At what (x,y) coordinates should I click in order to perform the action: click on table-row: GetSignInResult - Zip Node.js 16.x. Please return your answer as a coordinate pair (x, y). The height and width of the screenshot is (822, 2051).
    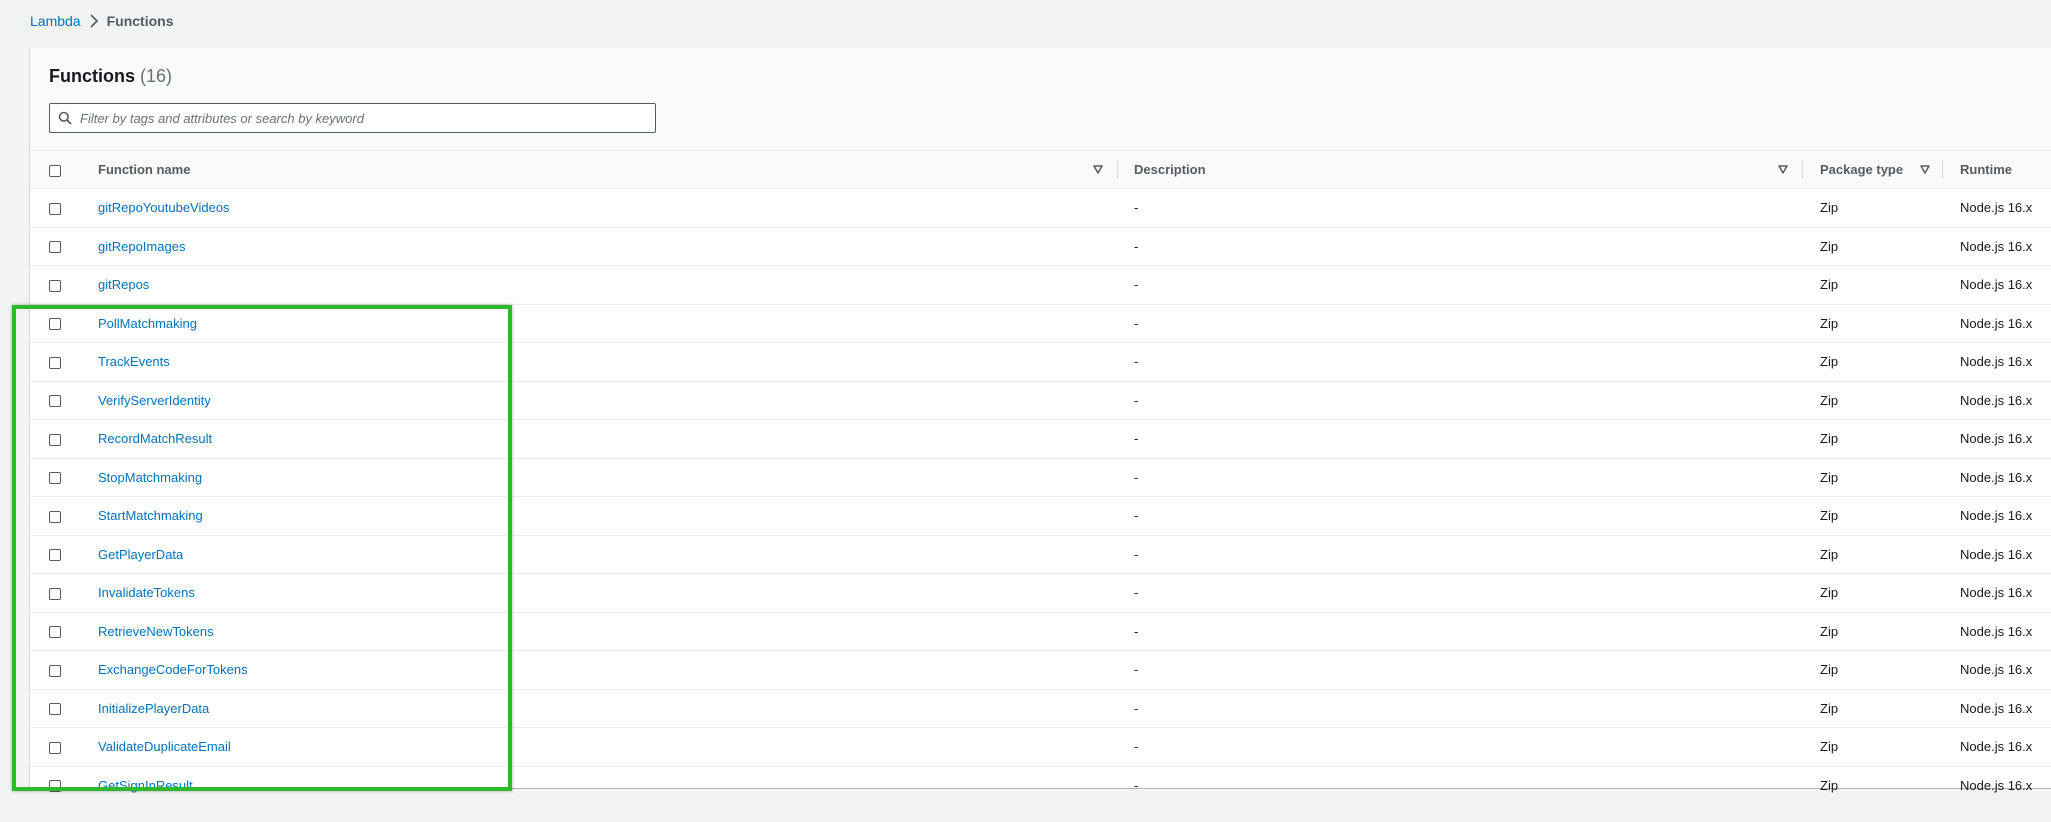
    Looking at the image, I should click on (1040, 785).